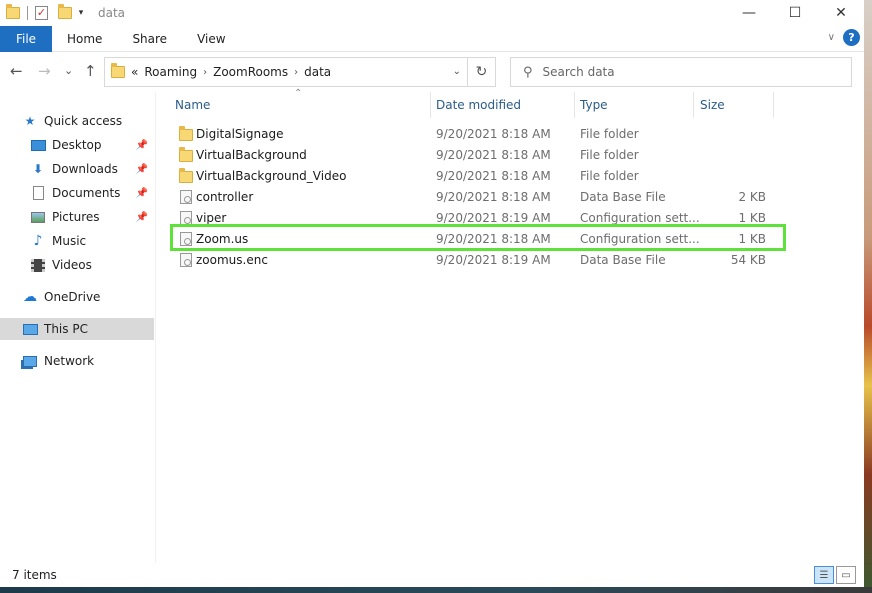  What do you see at coordinates (83, 121) in the screenshot?
I see `sidebar-item-label: Quick access` at bounding box center [83, 121].